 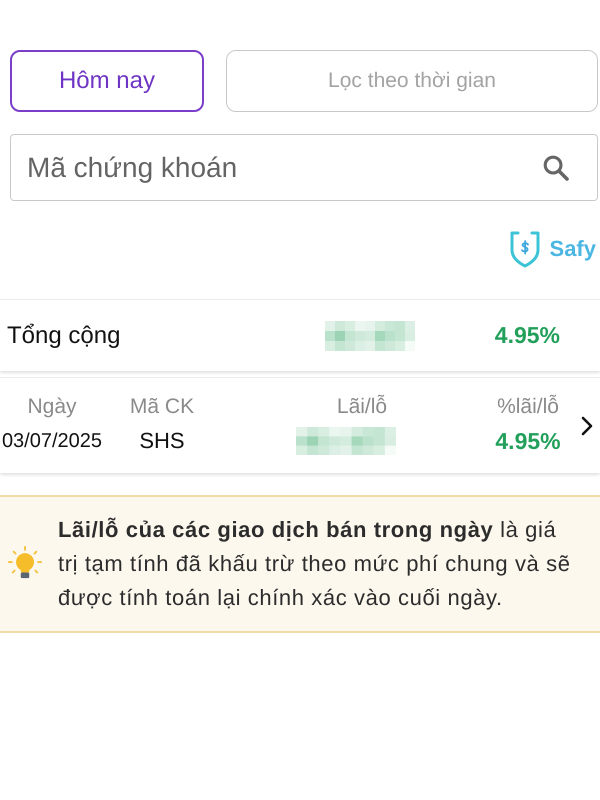 I want to click on date-cell: 03/07/2025, so click(x=52, y=441).